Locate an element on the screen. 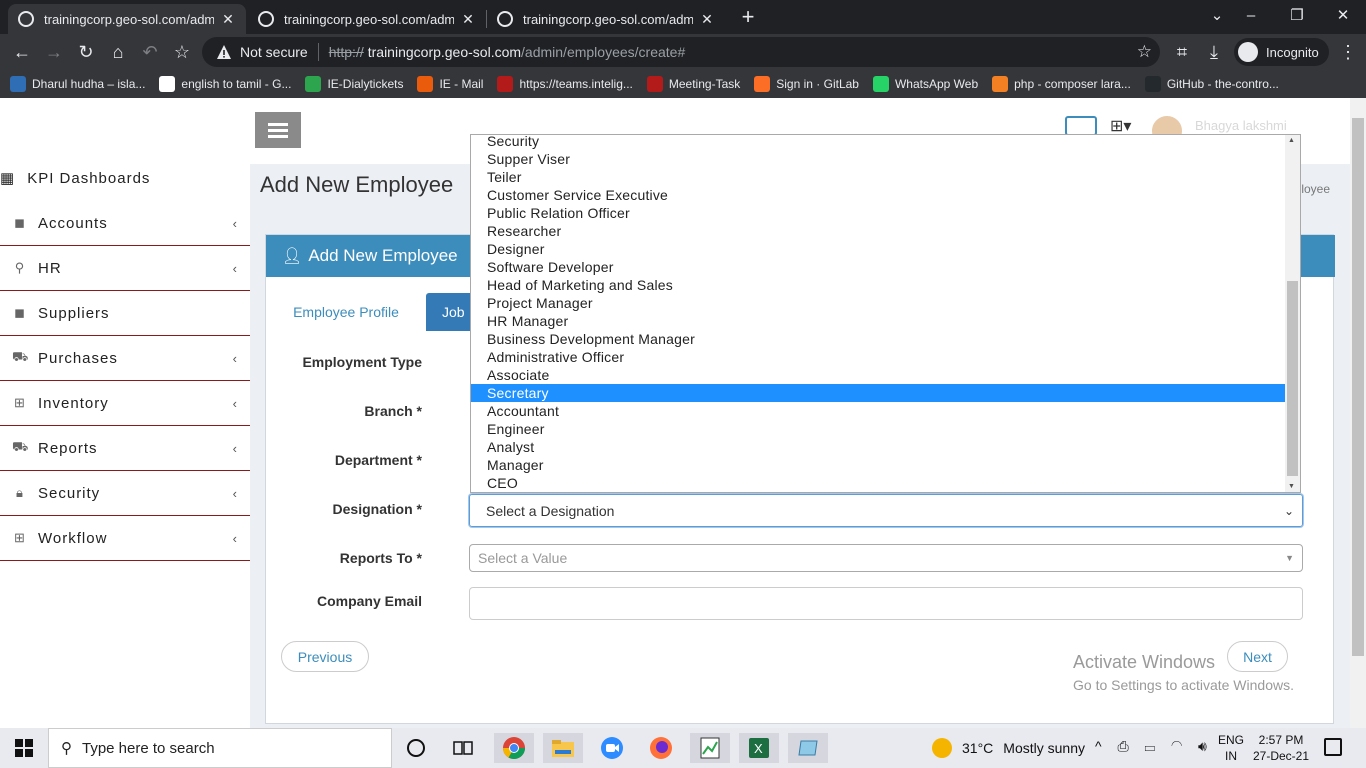  notepad-chart-icon is located at coordinates (710, 748).